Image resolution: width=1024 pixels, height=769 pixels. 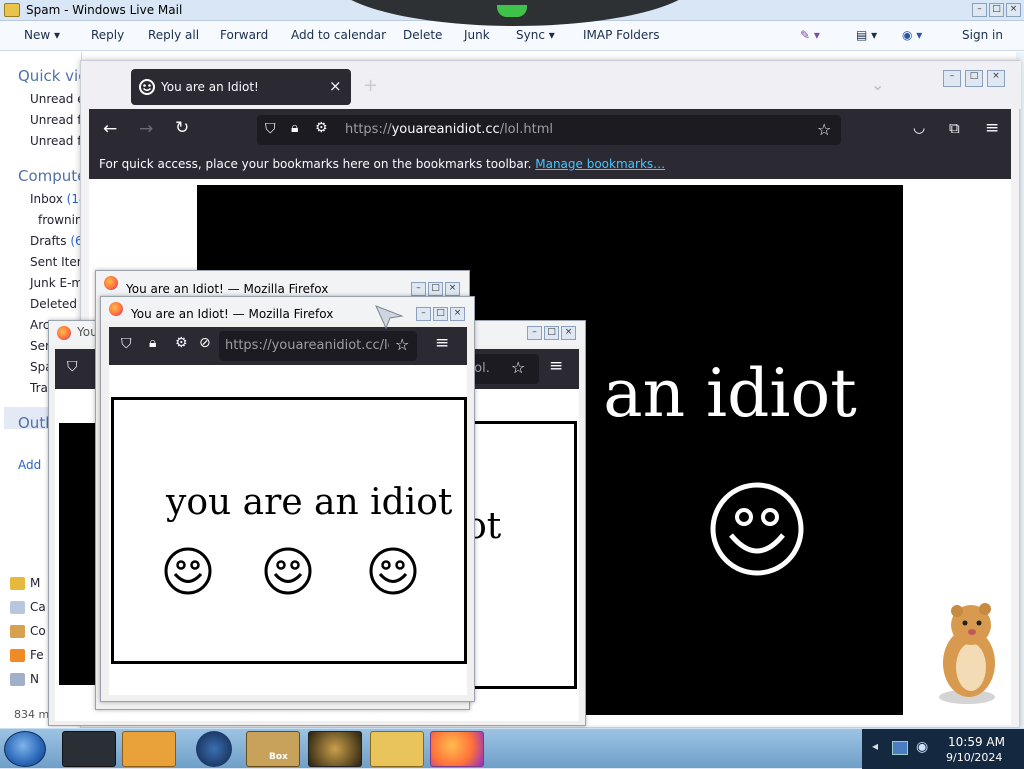 I want to click on taskbar-game-icon, so click(x=335, y=749).